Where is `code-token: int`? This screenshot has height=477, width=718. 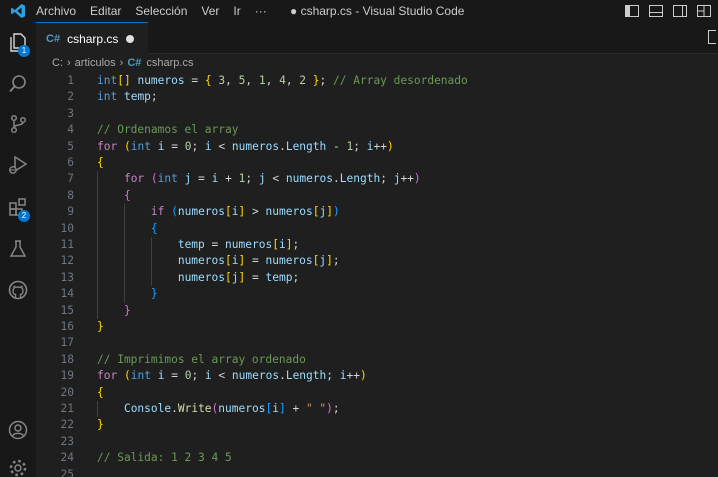 code-token: int is located at coordinates (107, 80).